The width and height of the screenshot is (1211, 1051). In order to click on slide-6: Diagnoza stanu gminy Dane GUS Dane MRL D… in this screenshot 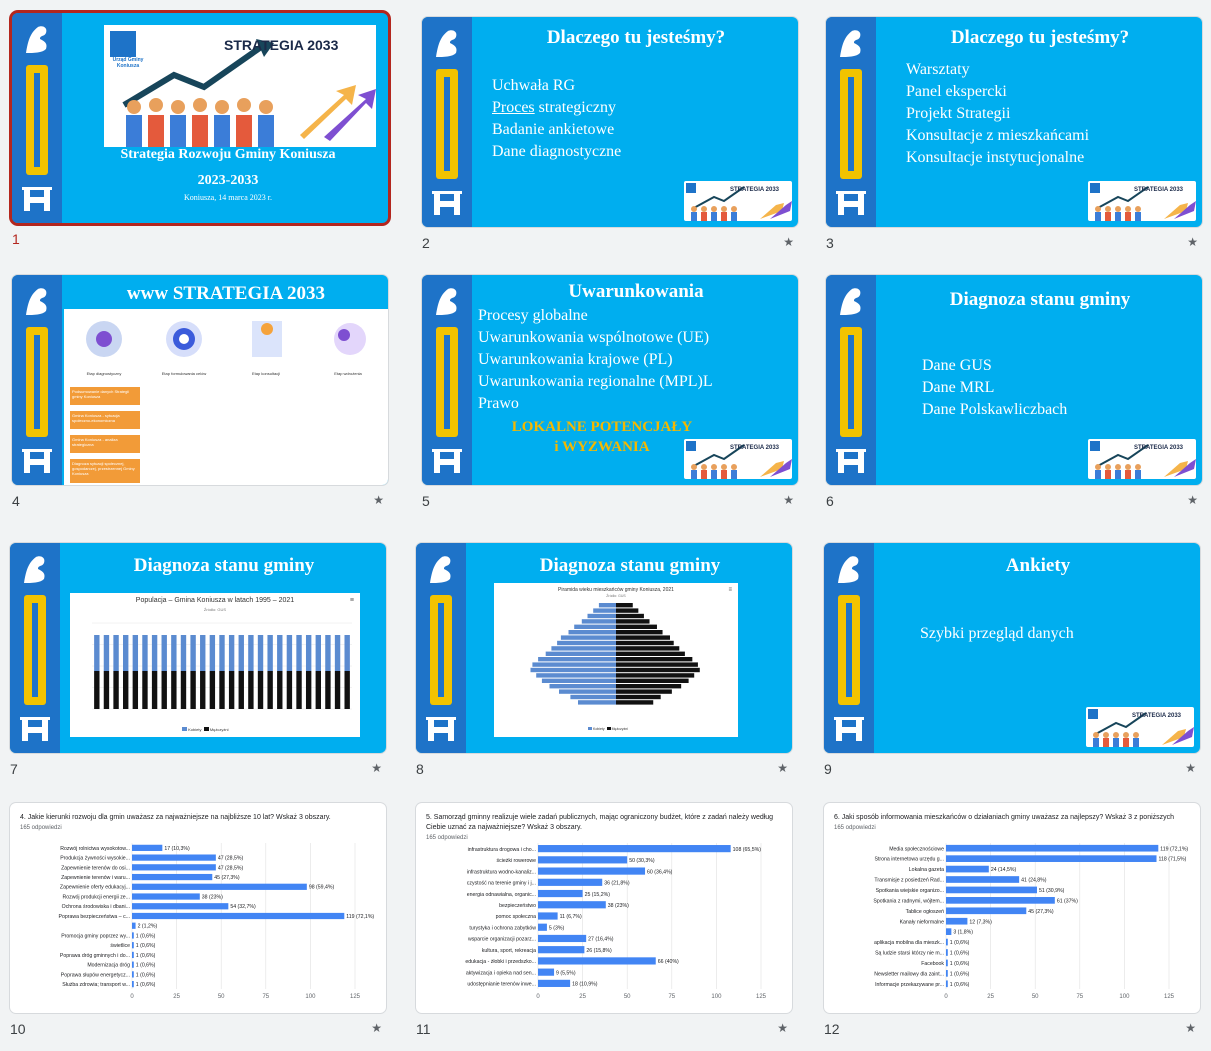, I will do `click(1014, 399)`.